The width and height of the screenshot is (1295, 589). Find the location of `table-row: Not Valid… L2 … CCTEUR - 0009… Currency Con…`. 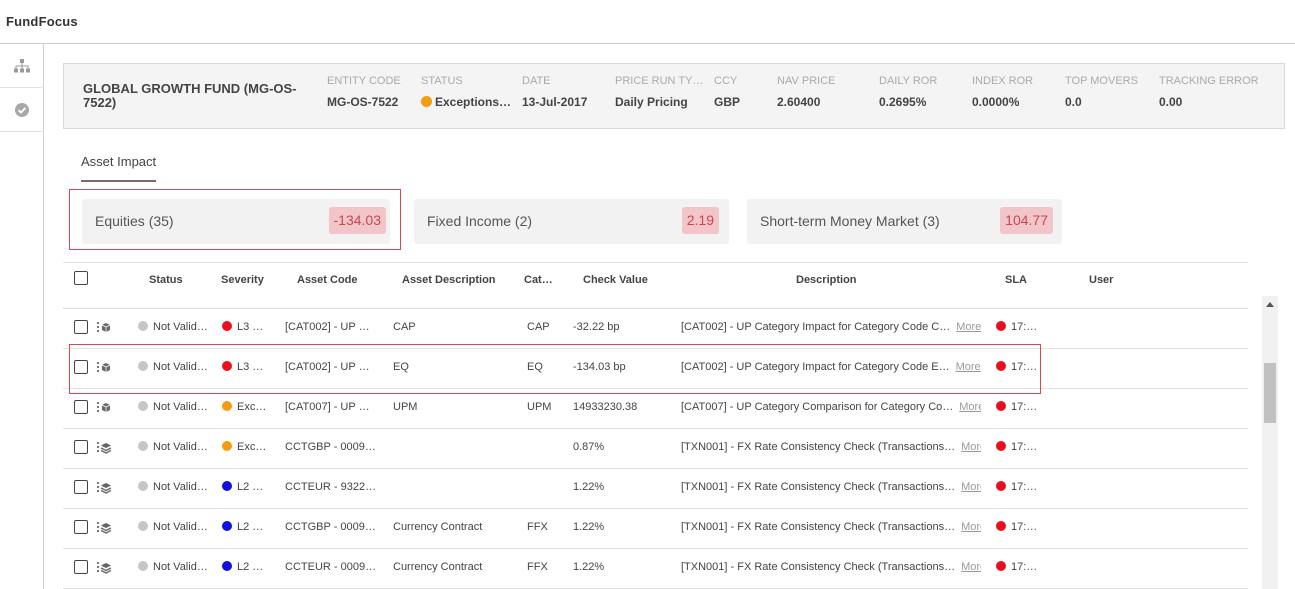

table-row: Not Valid… L2 … CCTEUR - 0009… Currency Con… is located at coordinates (655, 569).